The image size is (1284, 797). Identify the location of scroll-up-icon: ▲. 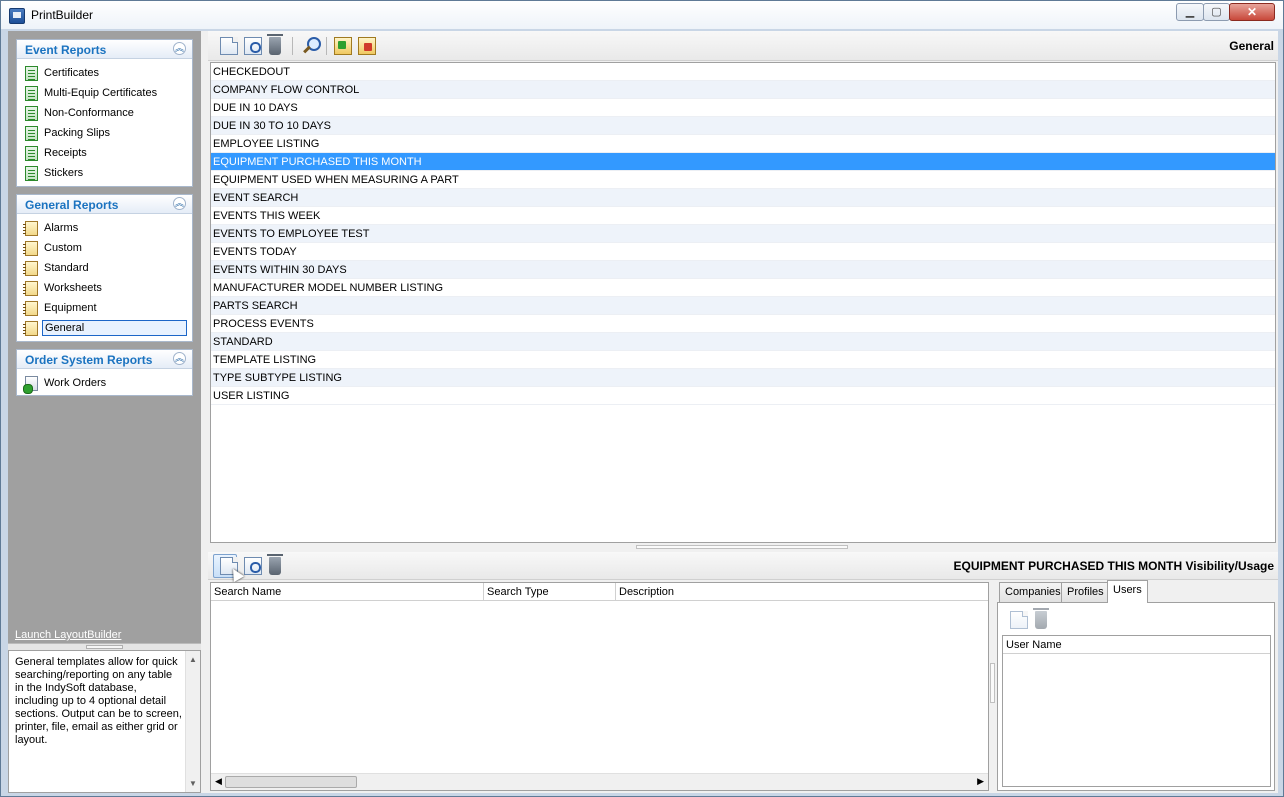
(193, 659).